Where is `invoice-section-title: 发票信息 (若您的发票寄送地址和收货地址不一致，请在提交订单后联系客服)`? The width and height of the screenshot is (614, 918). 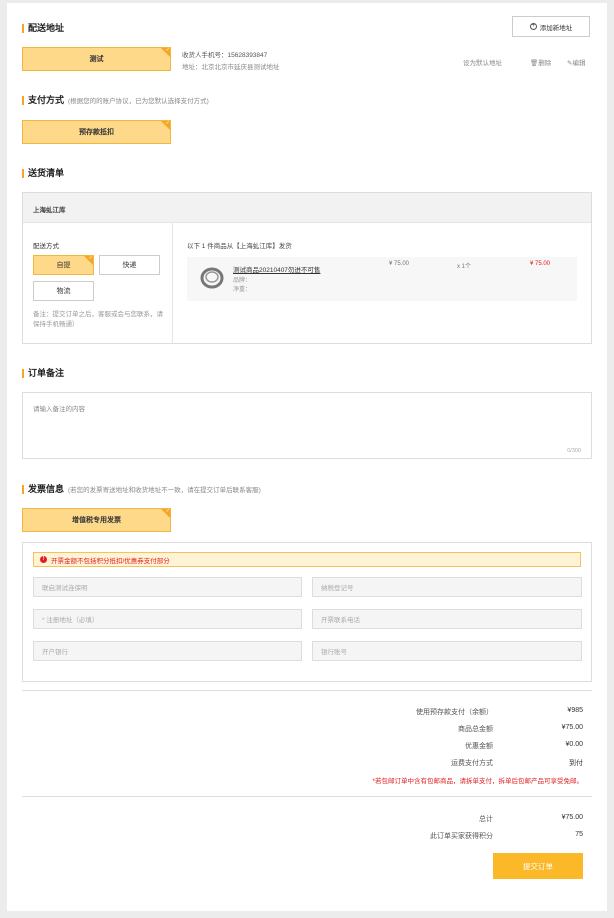 invoice-section-title: 发票信息 (若您的发票寄送地址和收货地址不一致，请在提交订单后联系客服) is located at coordinates (141, 490).